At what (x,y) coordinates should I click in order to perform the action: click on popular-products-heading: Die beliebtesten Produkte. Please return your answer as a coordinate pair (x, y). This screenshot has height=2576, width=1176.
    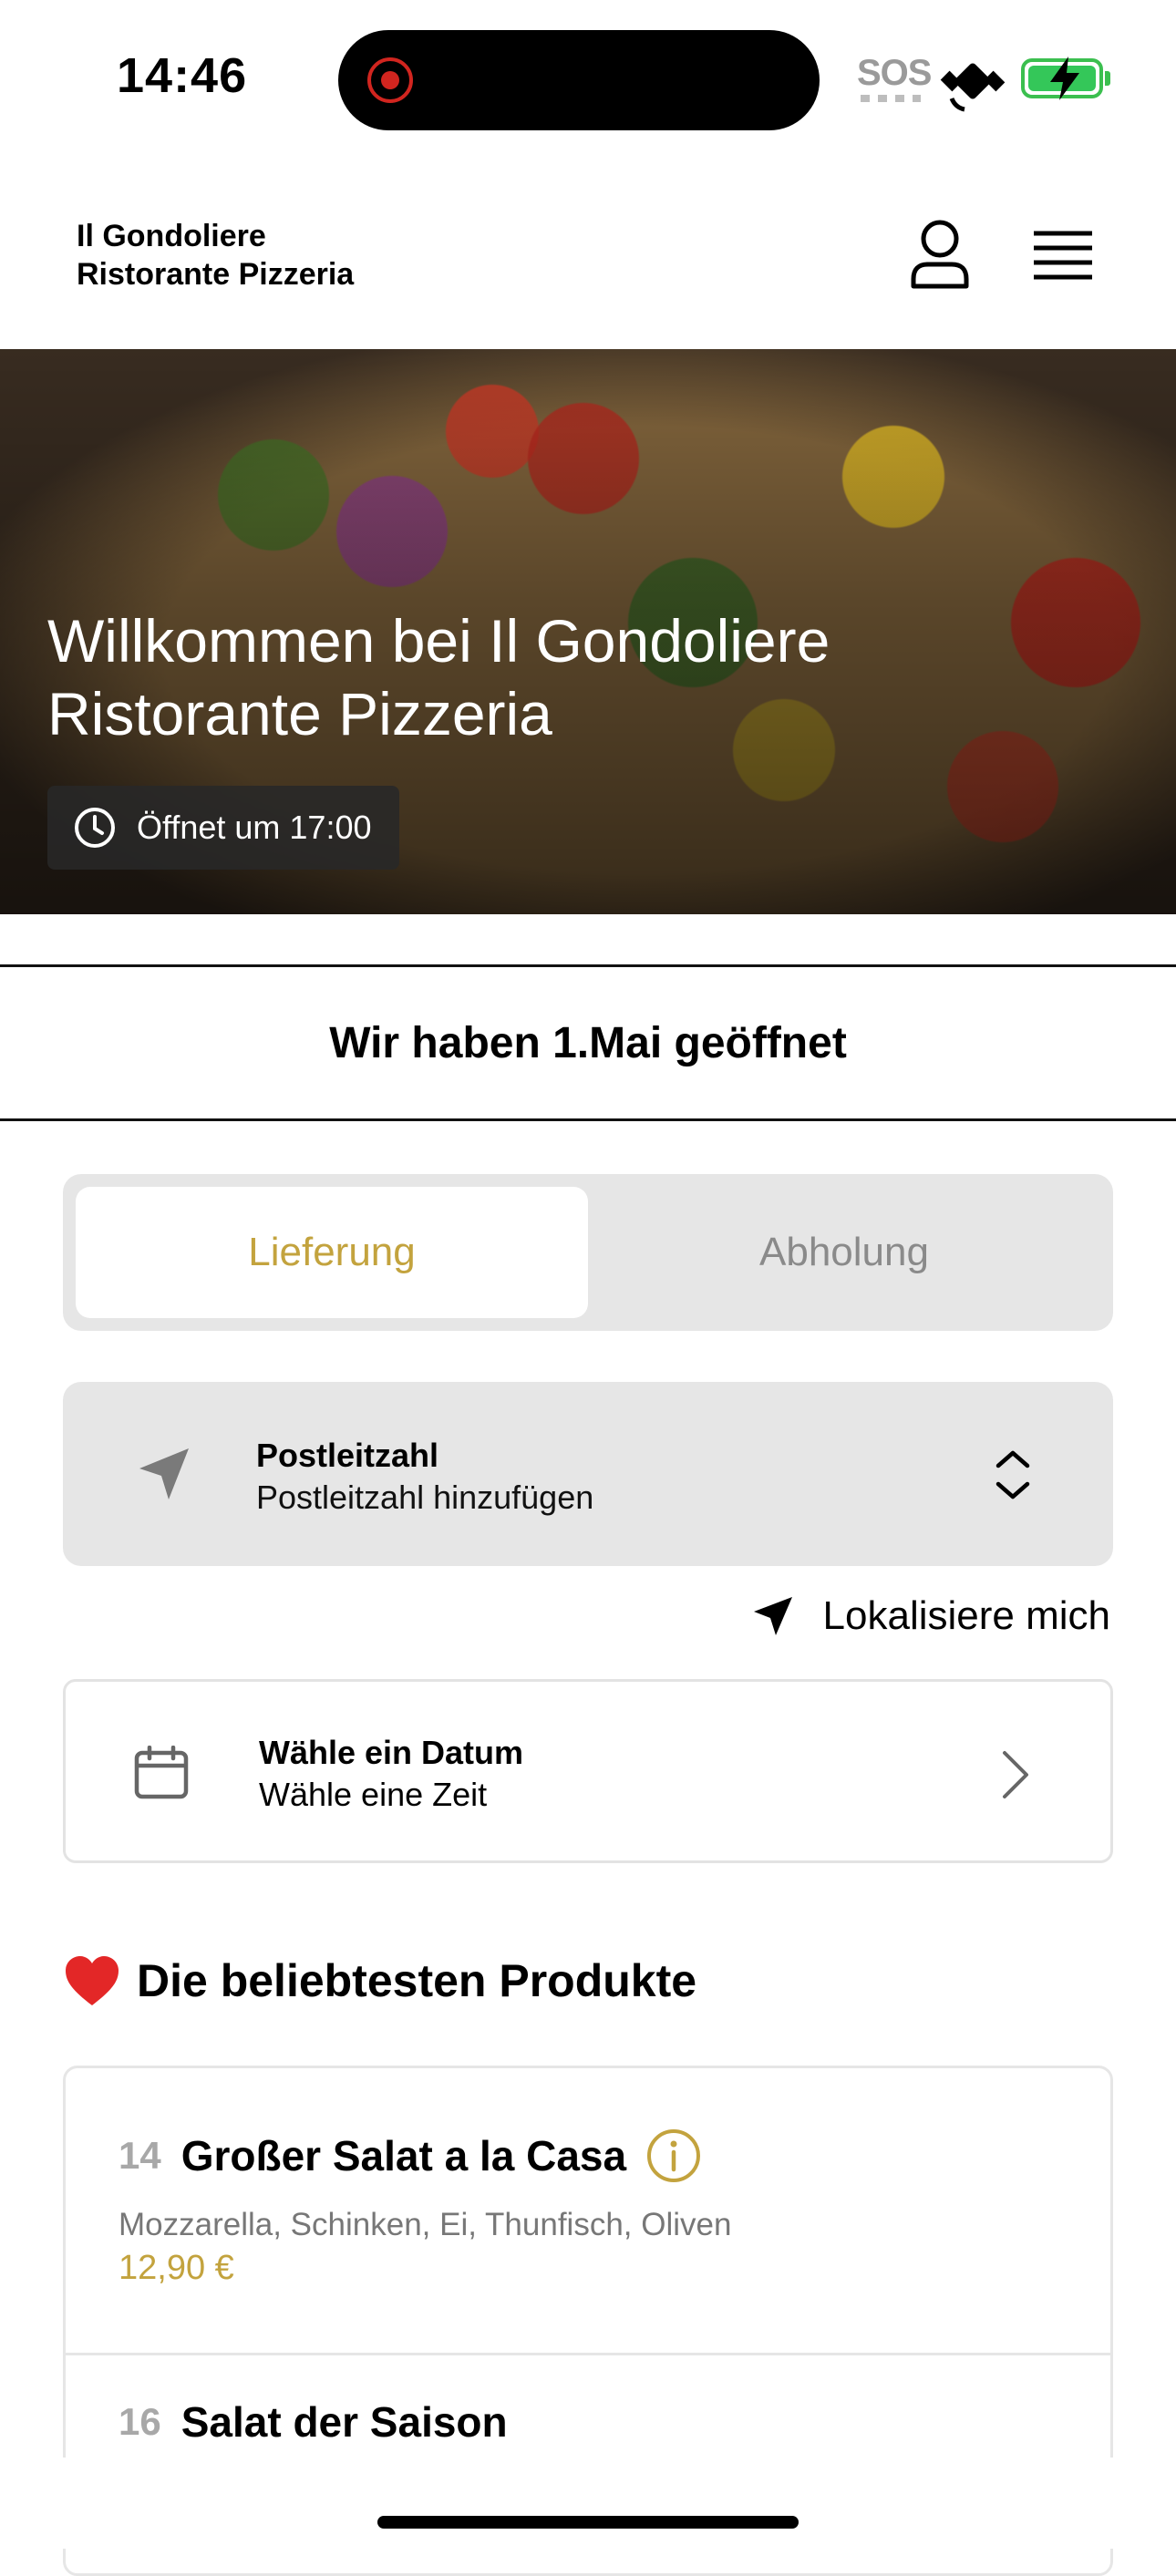
    Looking at the image, I should click on (380, 1980).